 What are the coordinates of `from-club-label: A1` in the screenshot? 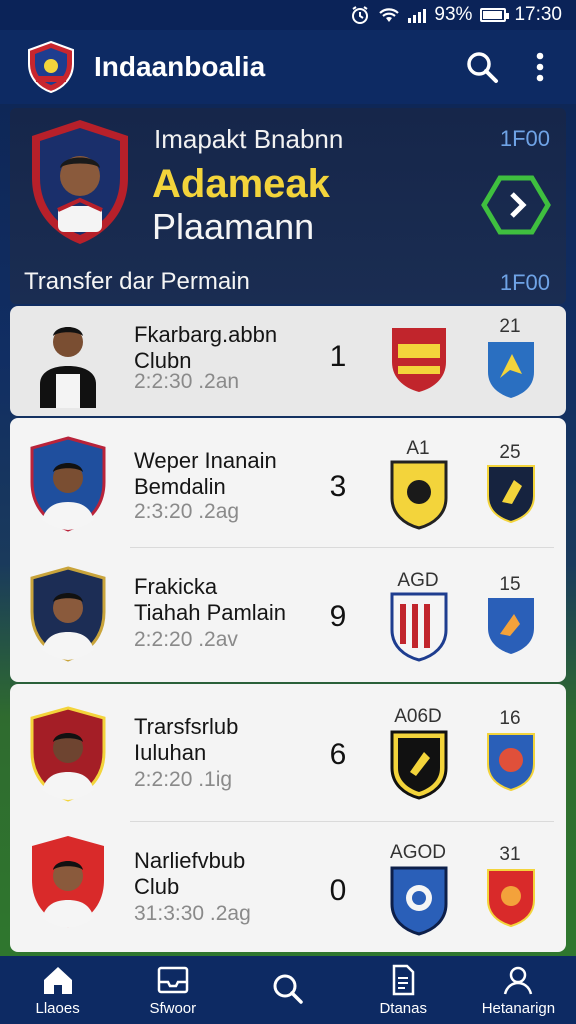 It's located at (418, 448).